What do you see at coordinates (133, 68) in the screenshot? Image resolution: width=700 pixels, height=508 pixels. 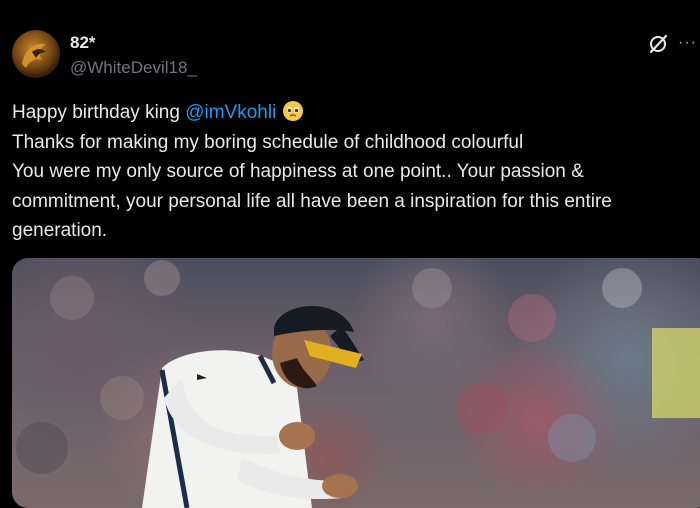 I see `author-handle: @WhiteDevil18_` at bounding box center [133, 68].